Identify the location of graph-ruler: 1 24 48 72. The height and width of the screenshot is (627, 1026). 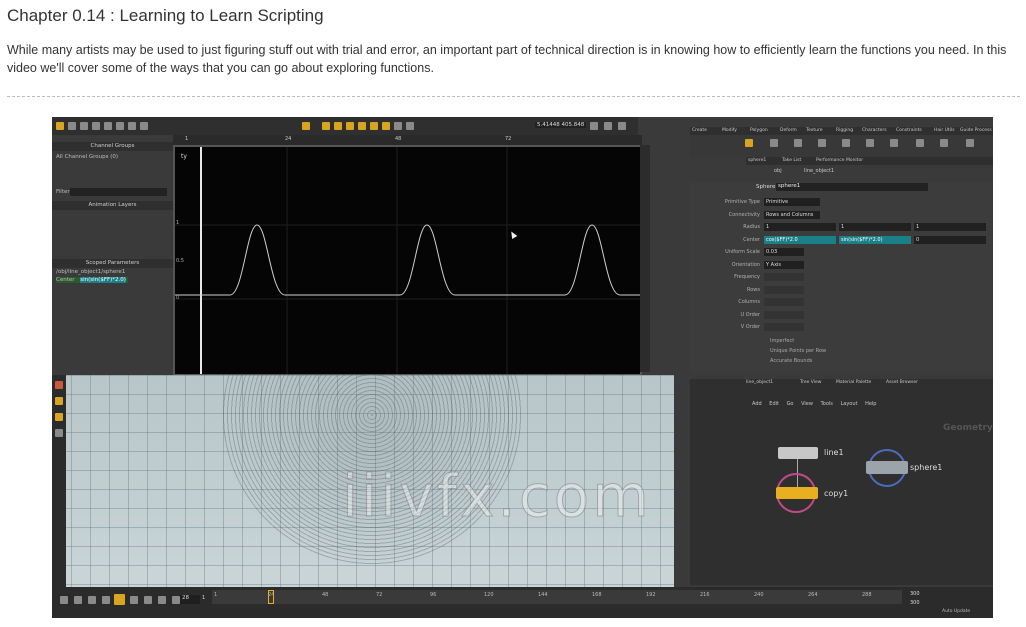
(407, 140).